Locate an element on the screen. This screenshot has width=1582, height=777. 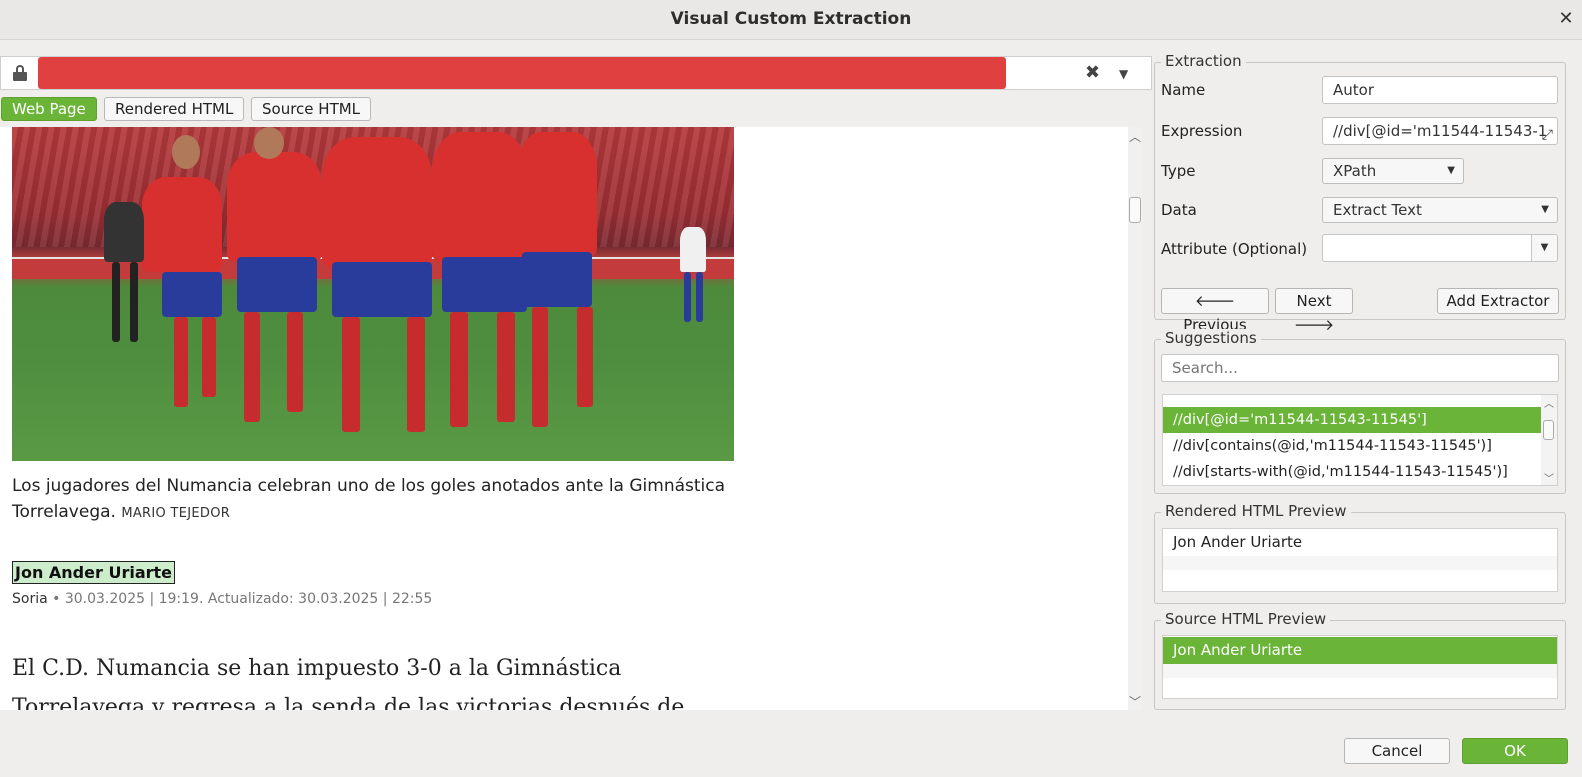
expression-field: //div[@id='m11544-11543-1 ⤢ is located at coordinates (1440, 131).